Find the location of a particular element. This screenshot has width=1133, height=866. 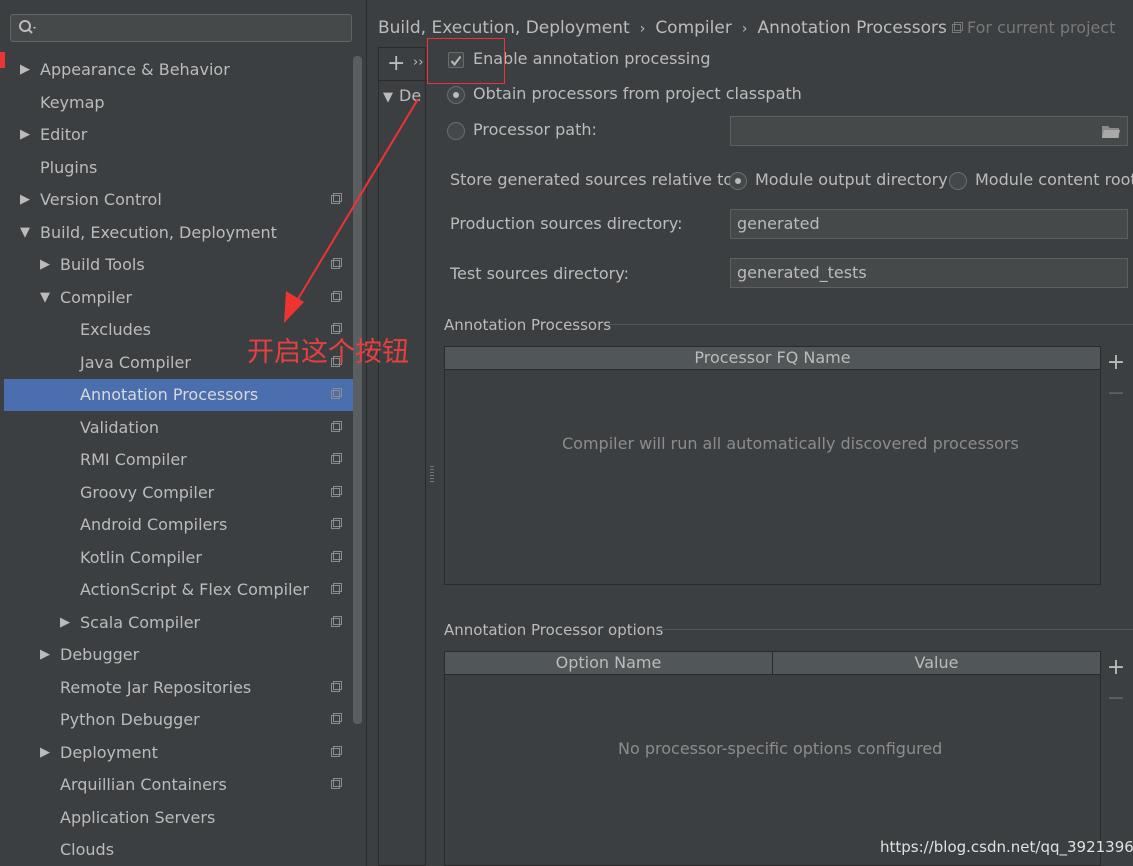

processor-path-label: Processor path: is located at coordinates (535, 129).